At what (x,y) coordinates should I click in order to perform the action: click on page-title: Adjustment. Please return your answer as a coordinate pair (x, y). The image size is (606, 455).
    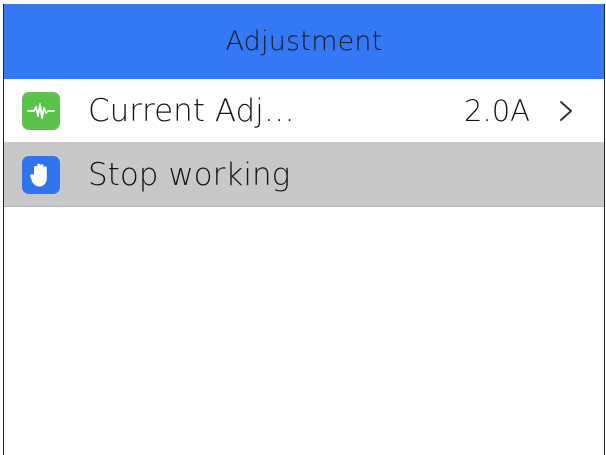
    Looking at the image, I should click on (304, 41).